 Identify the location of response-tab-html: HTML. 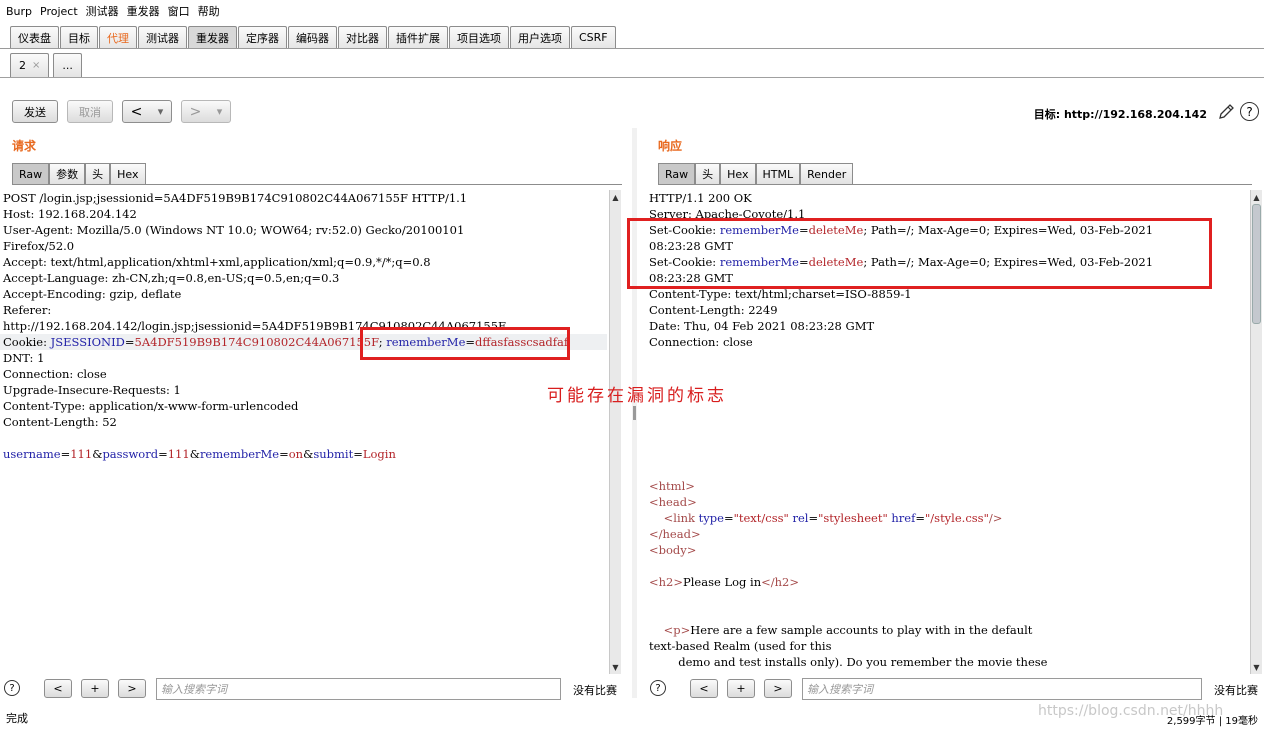
(778, 173).